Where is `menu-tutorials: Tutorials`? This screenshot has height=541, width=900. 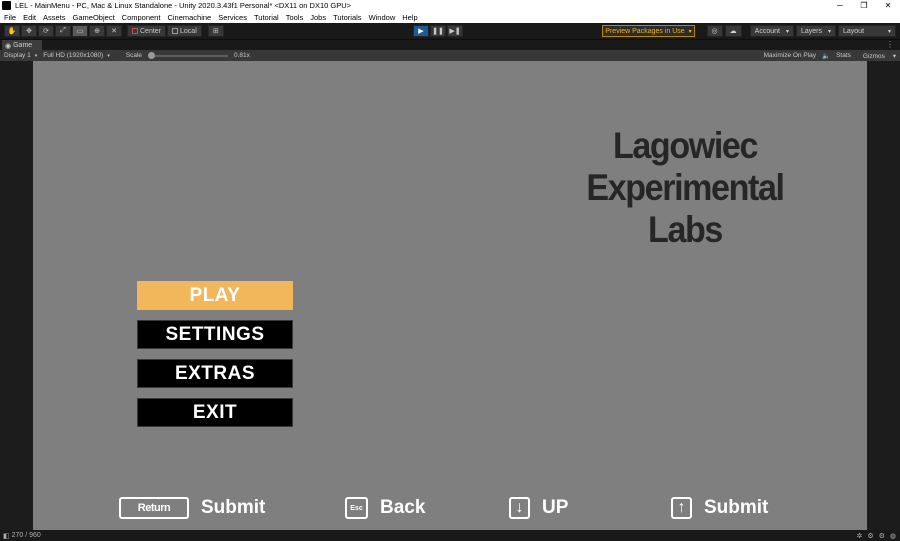
menu-tutorials: Tutorials is located at coordinates (347, 17).